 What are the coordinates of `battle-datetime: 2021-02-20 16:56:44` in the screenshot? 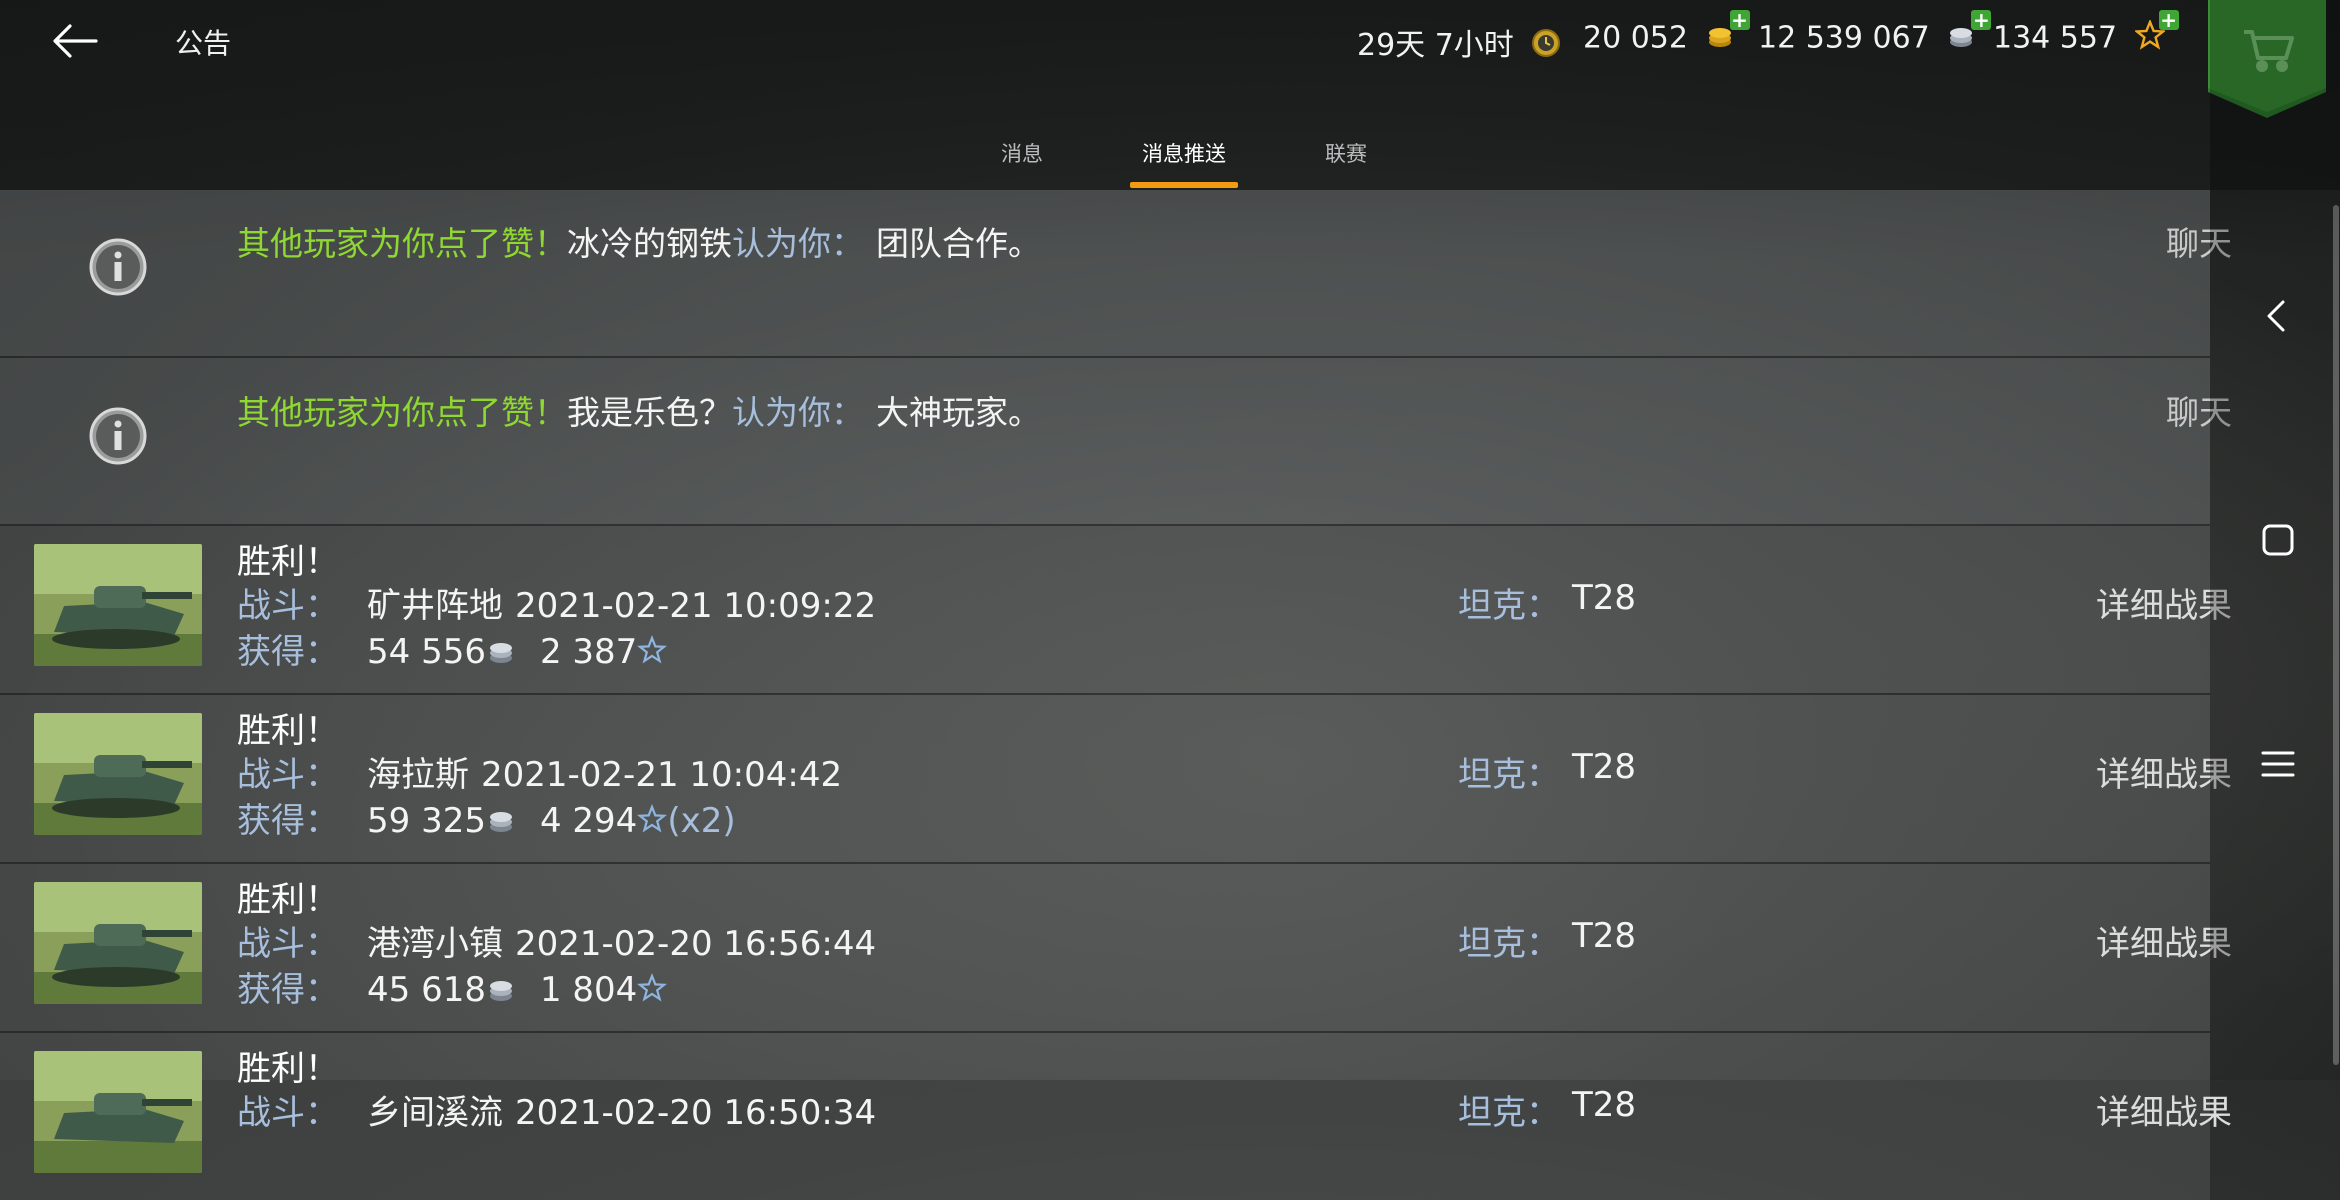 It's located at (696, 944).